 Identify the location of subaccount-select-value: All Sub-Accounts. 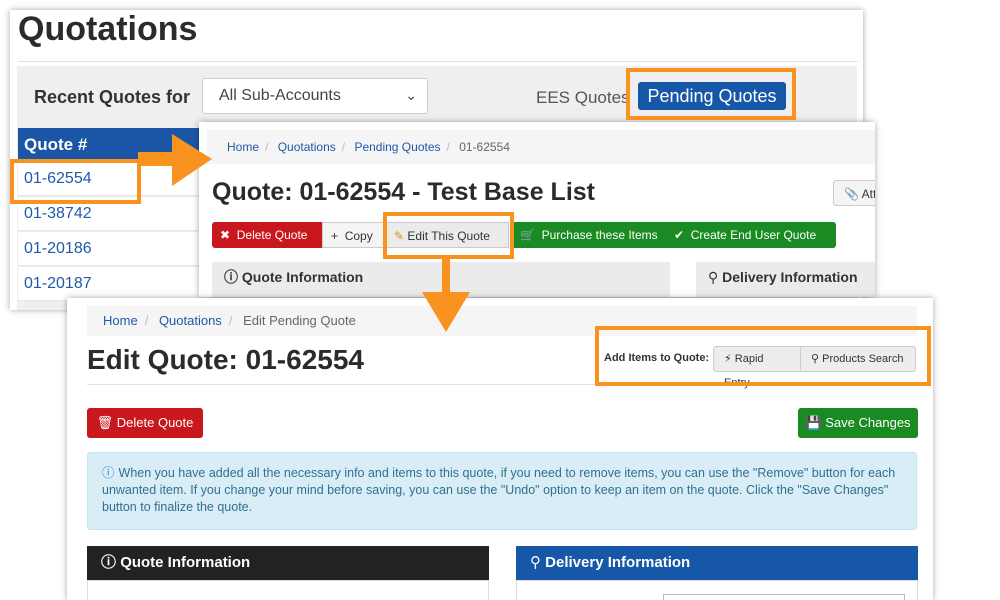
(280, 95).